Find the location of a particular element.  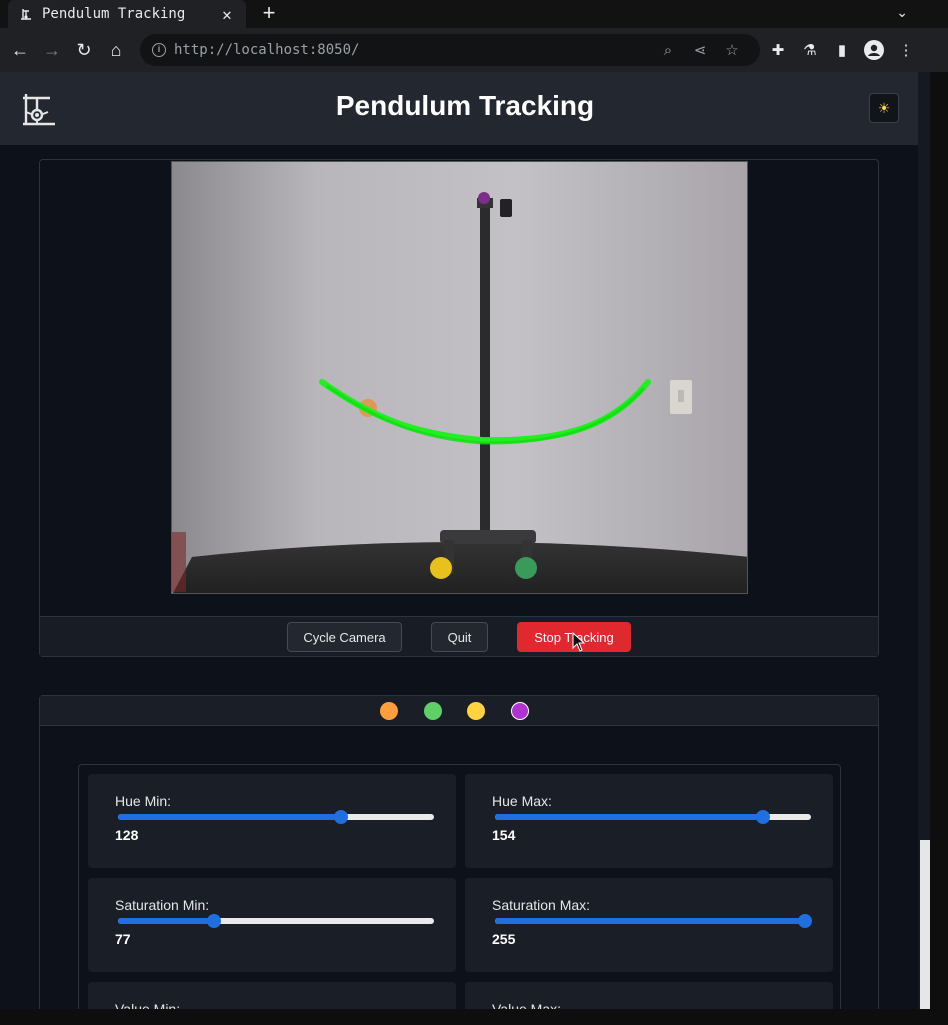

theme-toggle-button: ☀ is located at coordinates (884, 108).